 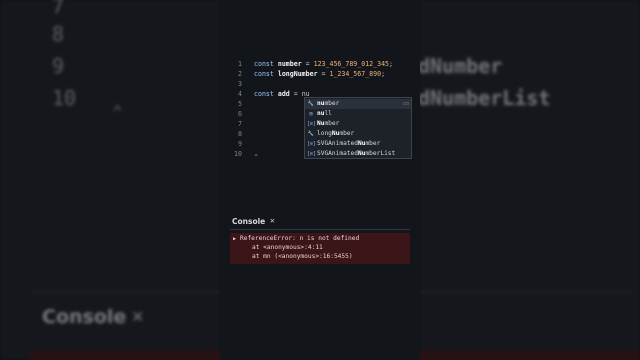 I want to click on suggestion-label: SVGAnimatedNumberList, so click(x=356, y=153).